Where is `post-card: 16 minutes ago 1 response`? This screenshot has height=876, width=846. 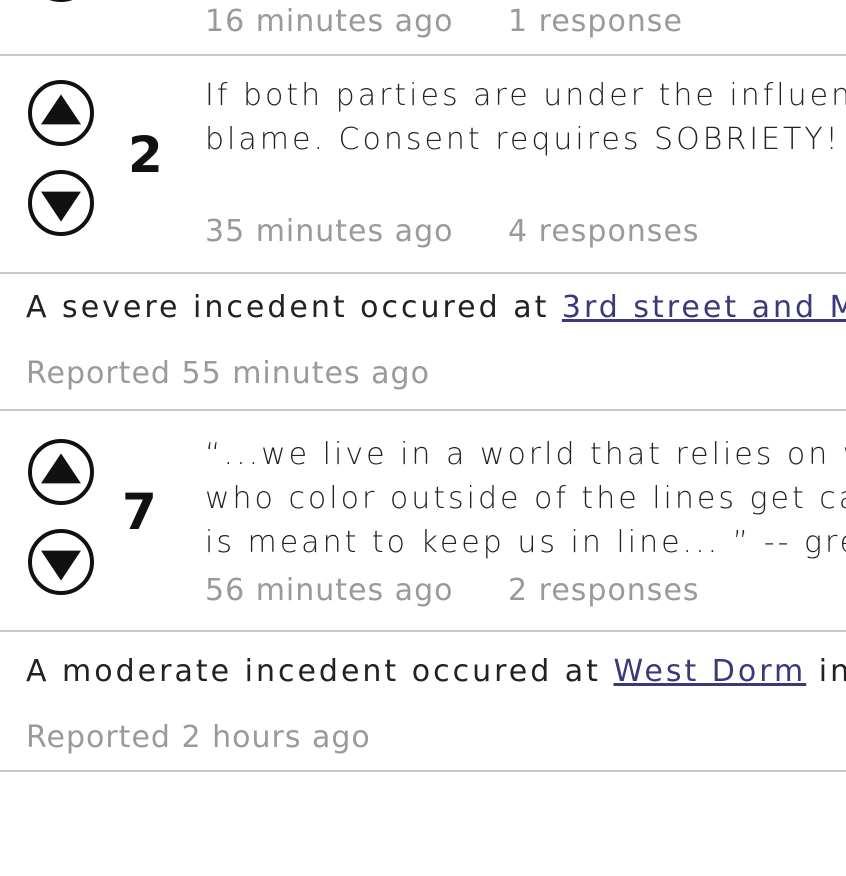
post-card: 16 minutes ago 1 response is located at coordinates (423, 28).